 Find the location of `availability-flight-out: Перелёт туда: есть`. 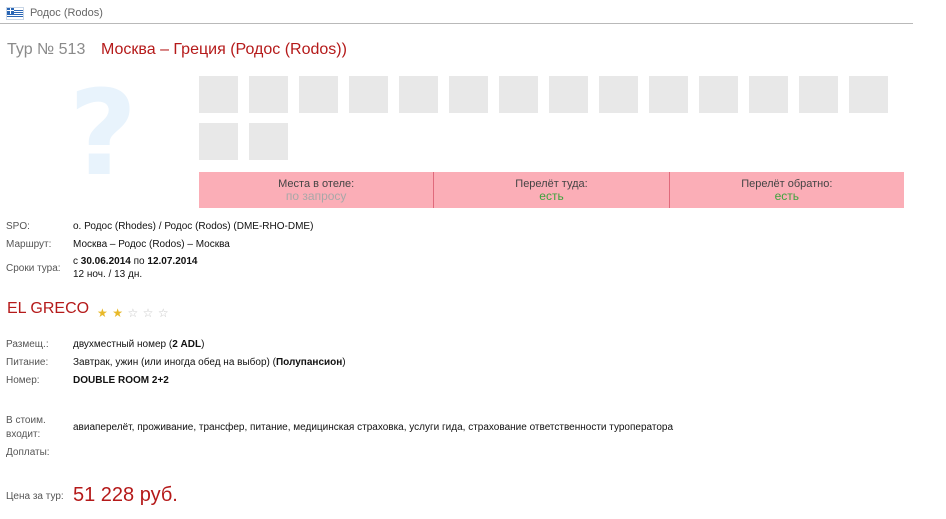

availability-flight-out: Перелёт туда: есть is located at coordinates (550, 190).